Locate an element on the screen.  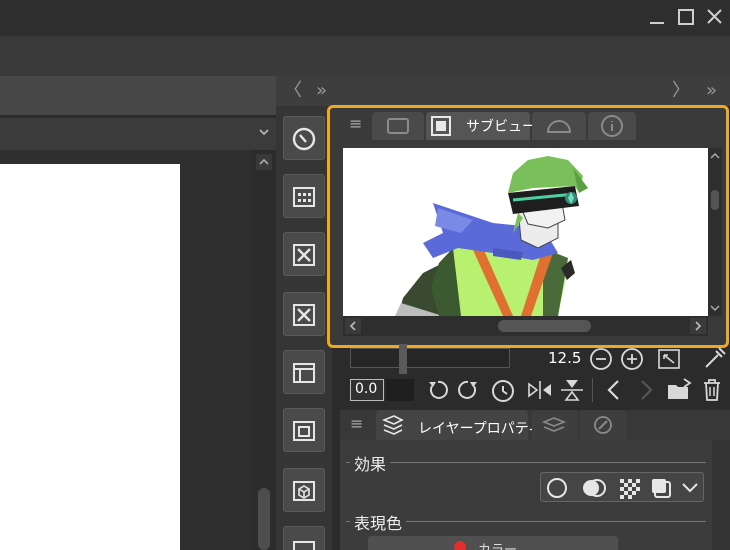
canvas-combo is located at coordinates (138, 134).